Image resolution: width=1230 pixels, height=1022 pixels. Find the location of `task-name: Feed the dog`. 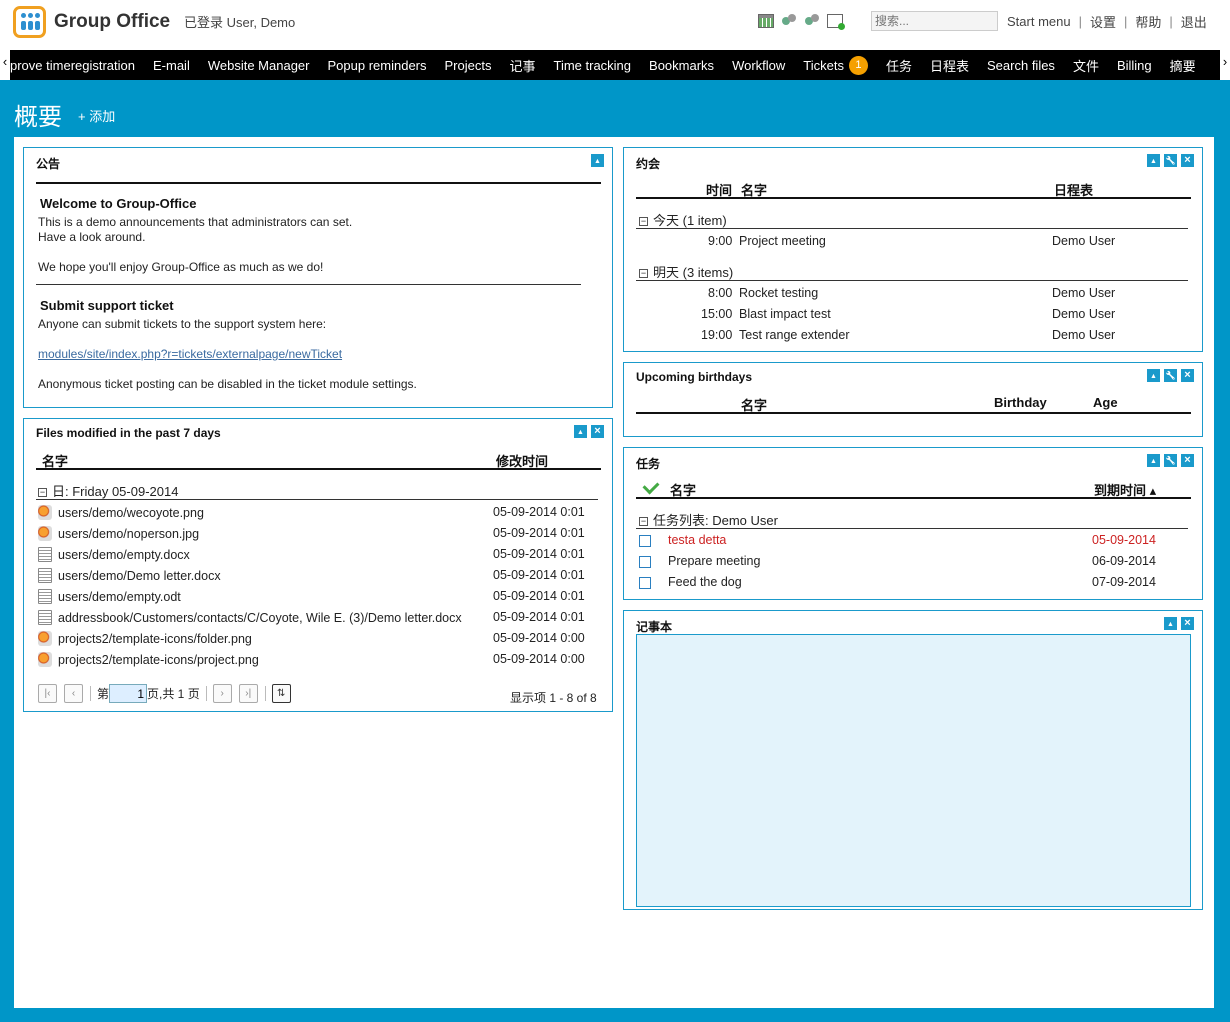

task-name: Feed the dog is located at coordinates (705, 582).